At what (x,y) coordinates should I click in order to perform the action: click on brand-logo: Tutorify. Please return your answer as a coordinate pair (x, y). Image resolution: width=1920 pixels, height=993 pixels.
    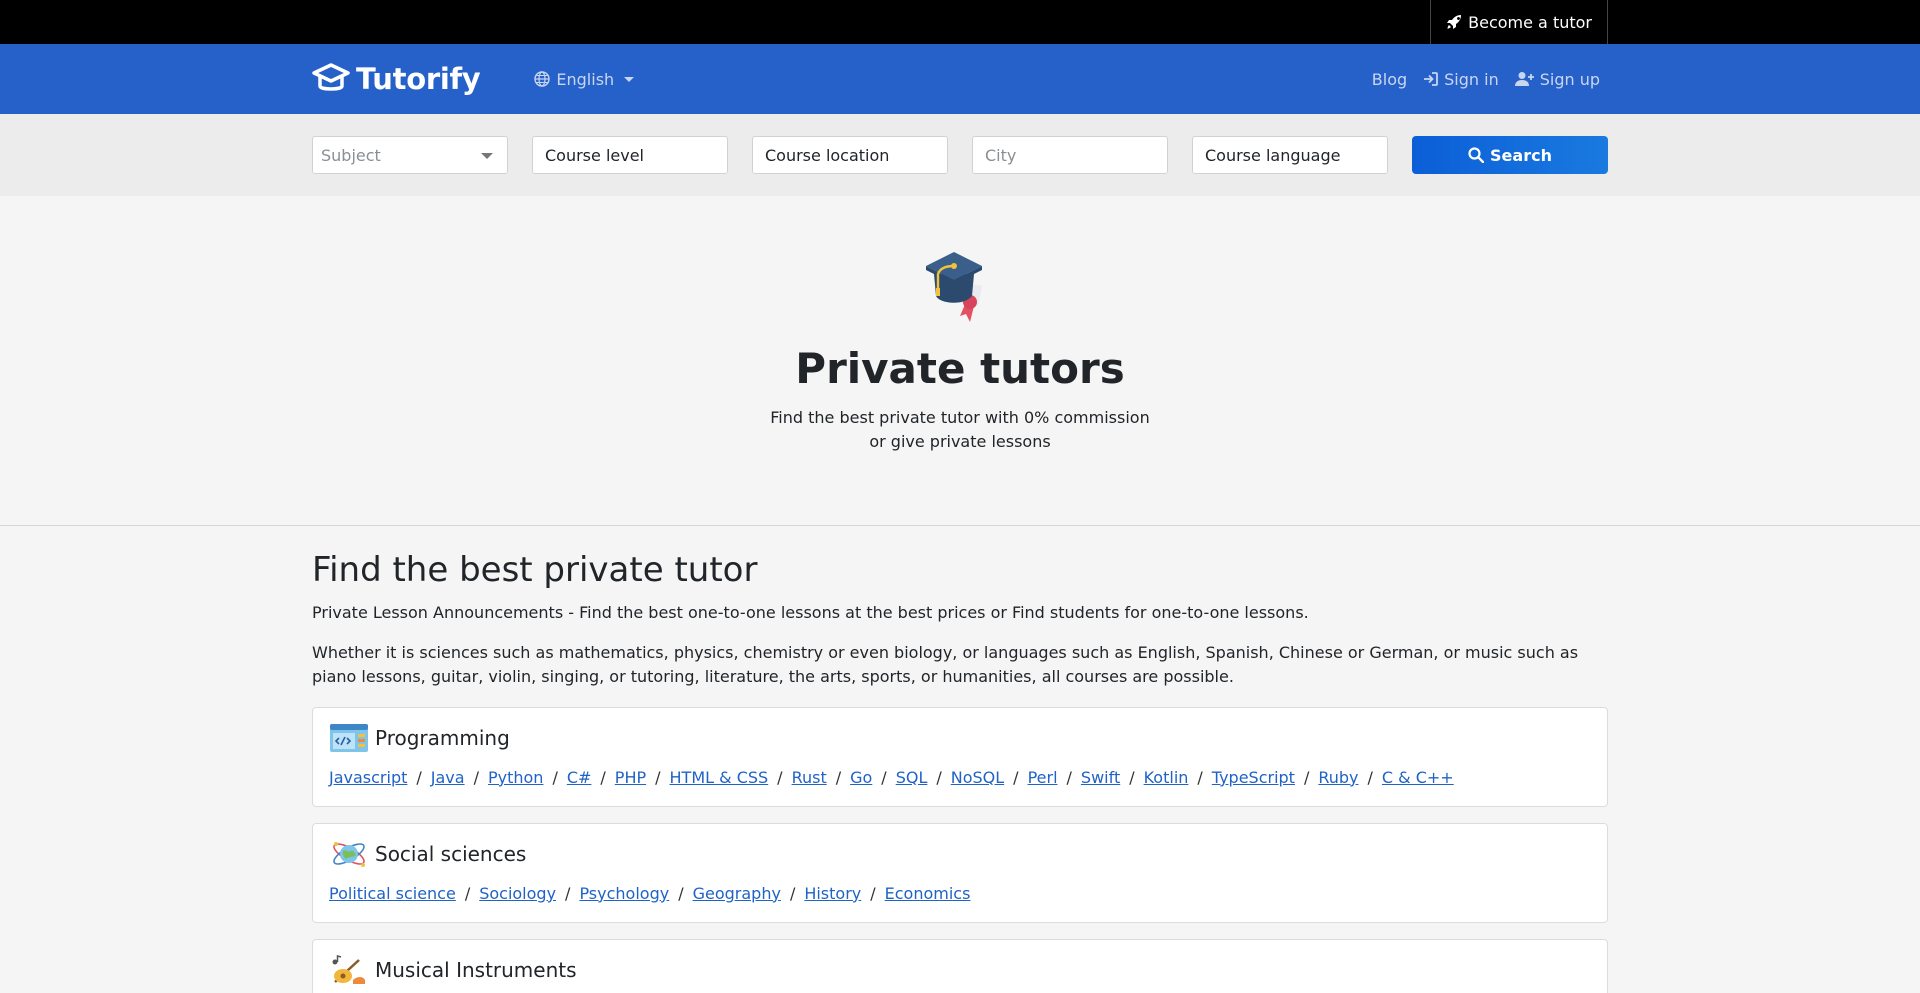
    Looking at the image, I should click on (396, 79).